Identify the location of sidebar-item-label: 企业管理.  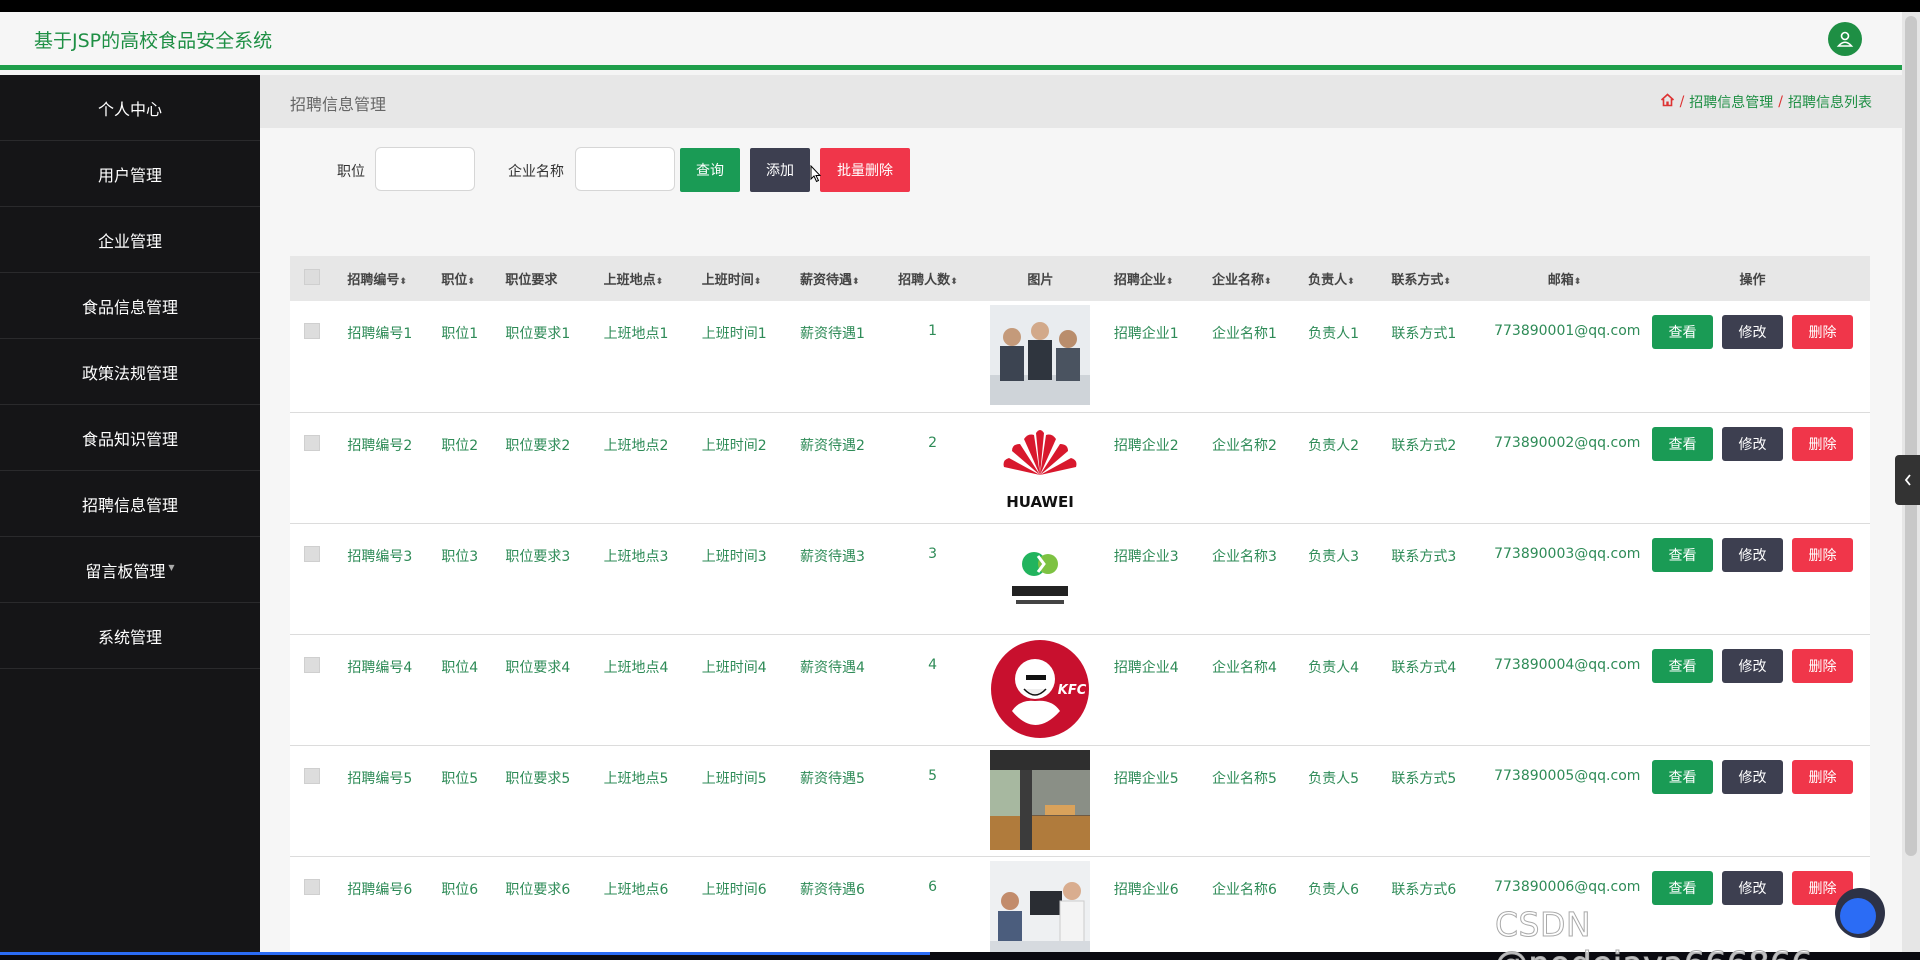
(129, 241).